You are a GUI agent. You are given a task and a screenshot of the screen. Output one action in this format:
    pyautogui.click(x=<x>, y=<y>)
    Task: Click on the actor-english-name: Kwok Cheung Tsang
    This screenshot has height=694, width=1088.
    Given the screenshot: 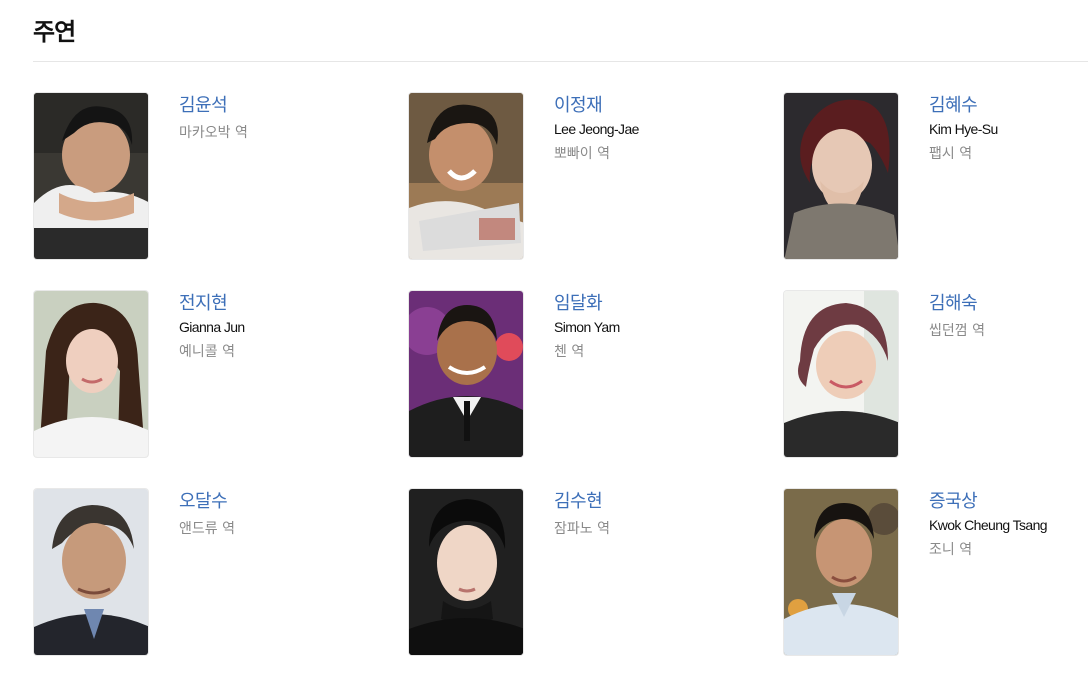 What is the action you would take?
    pyautogui.click(x=988, y=525)
    